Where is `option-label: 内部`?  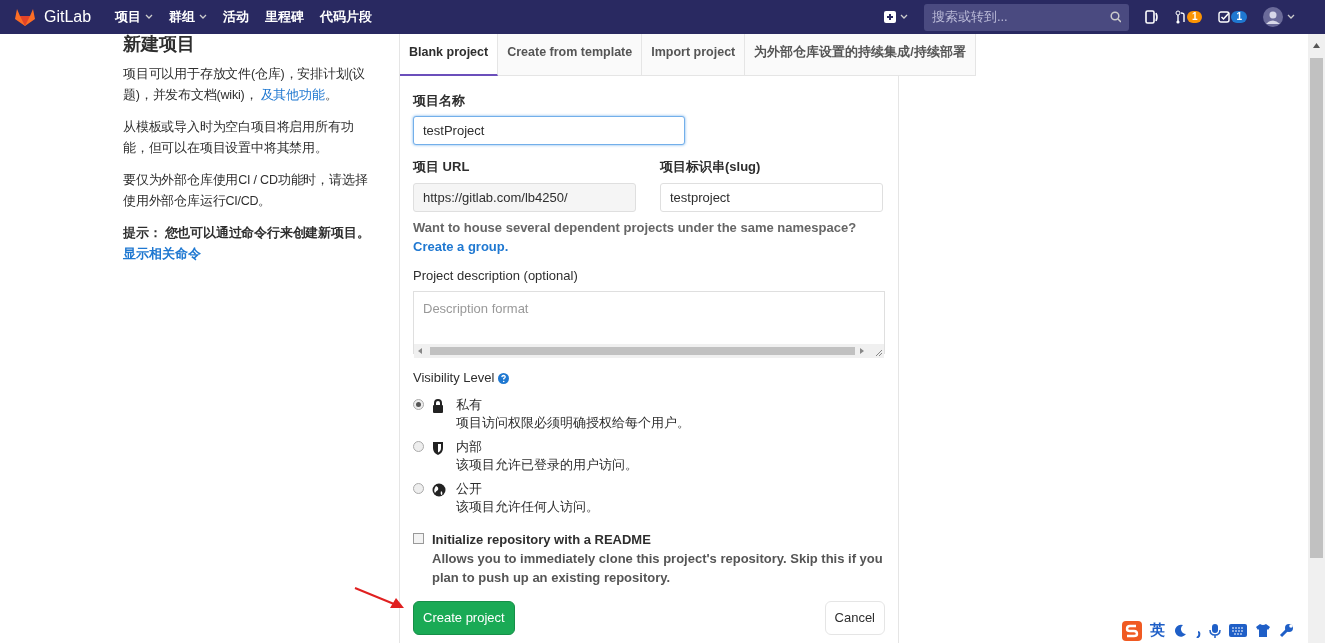
option-label: 内部 is located at coordinates (469, 446).